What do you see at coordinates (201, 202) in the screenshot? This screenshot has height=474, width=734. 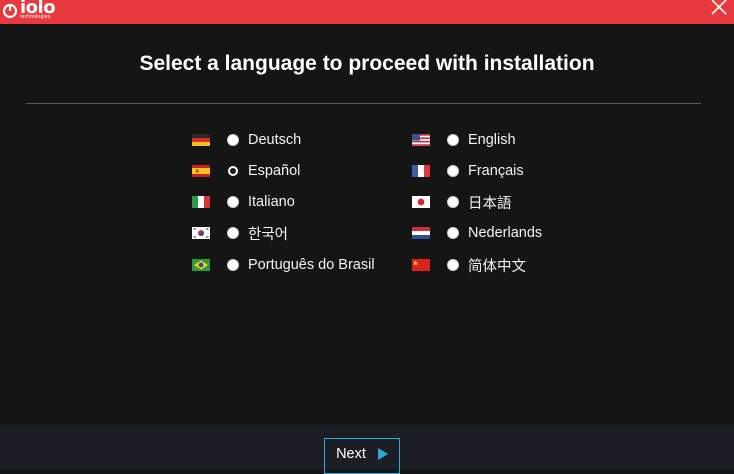 I see `flag-italy-icon` at bounding box center [201, 202].